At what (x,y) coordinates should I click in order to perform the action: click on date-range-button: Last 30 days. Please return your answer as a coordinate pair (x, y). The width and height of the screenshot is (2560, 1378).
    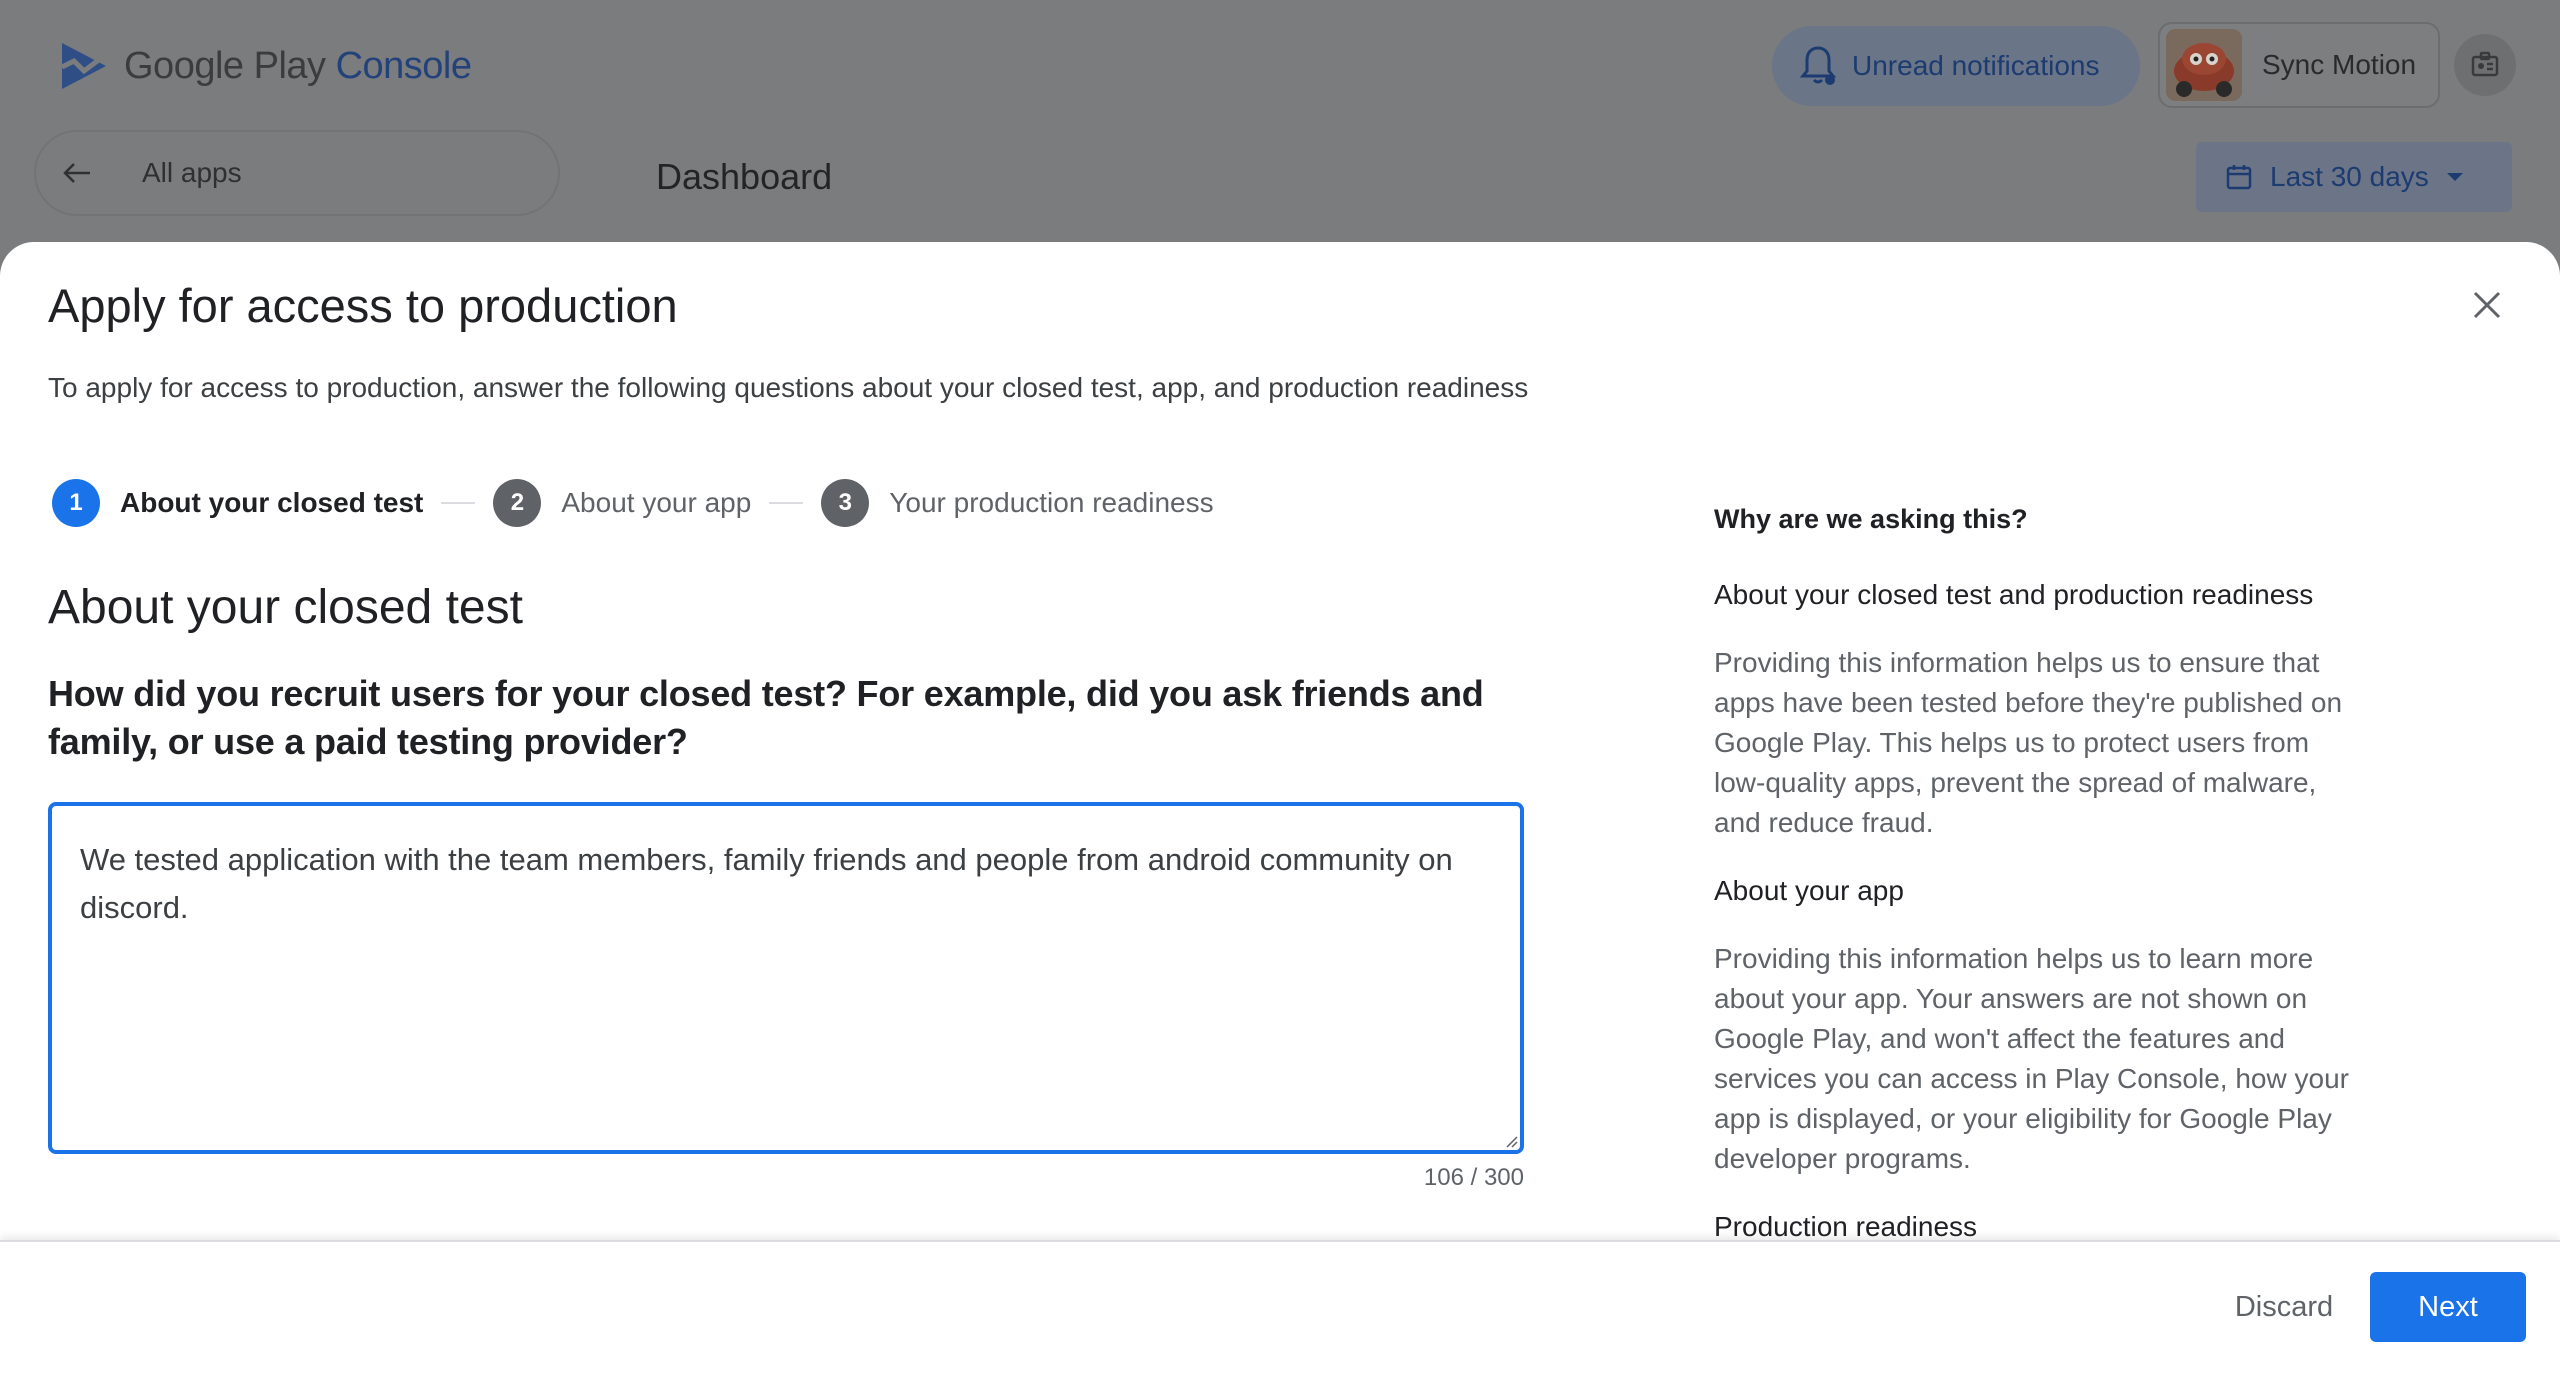
    Looking at the image, I should click on (2354, 177).